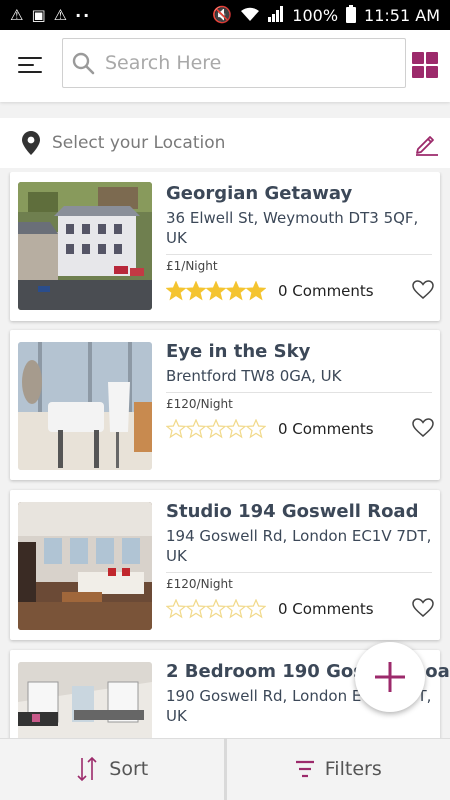 Image resolution: width=450 pixels, height=800 pixels. What do you see at coordinates (299, 194) in the screenshot?
I see `listing-title: Georgian Getaway` at bounding box center [299, 194].